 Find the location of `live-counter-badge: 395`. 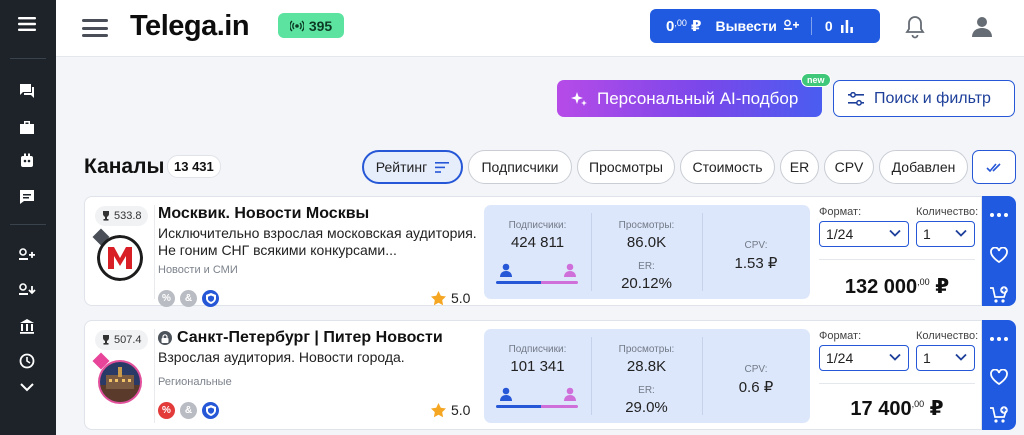

live-counter-badge: 395 is located at coordinates (311, 25).